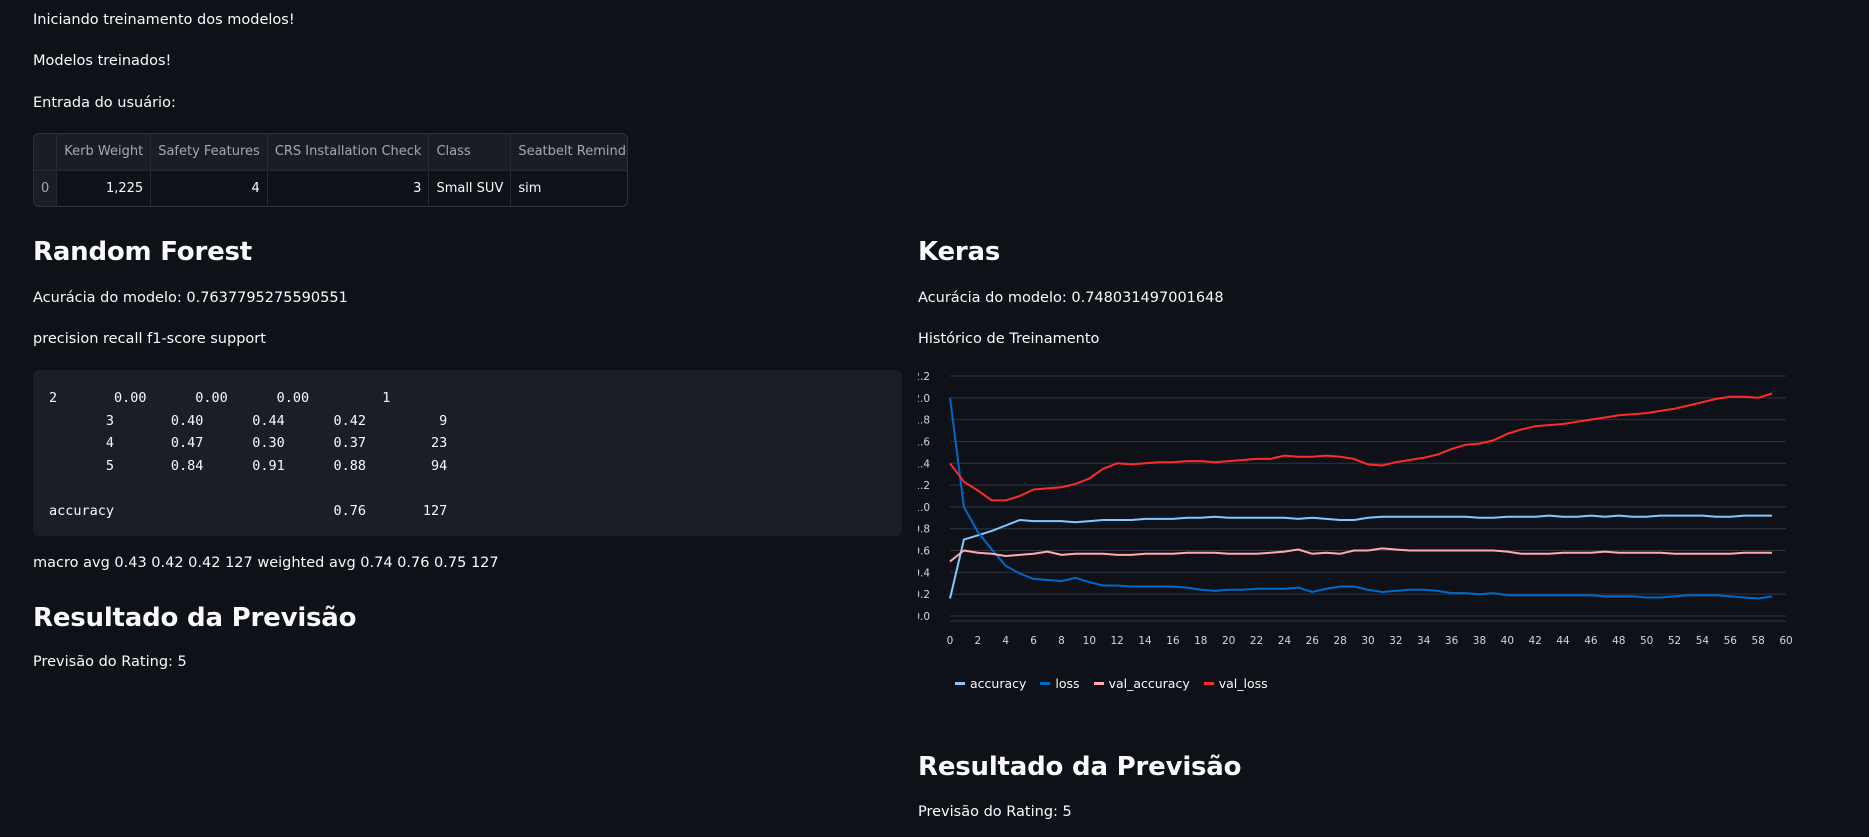  Describe the element at coordinates (1674, 641) in the screenshot. I see `x-tick-label: 52` at that location.